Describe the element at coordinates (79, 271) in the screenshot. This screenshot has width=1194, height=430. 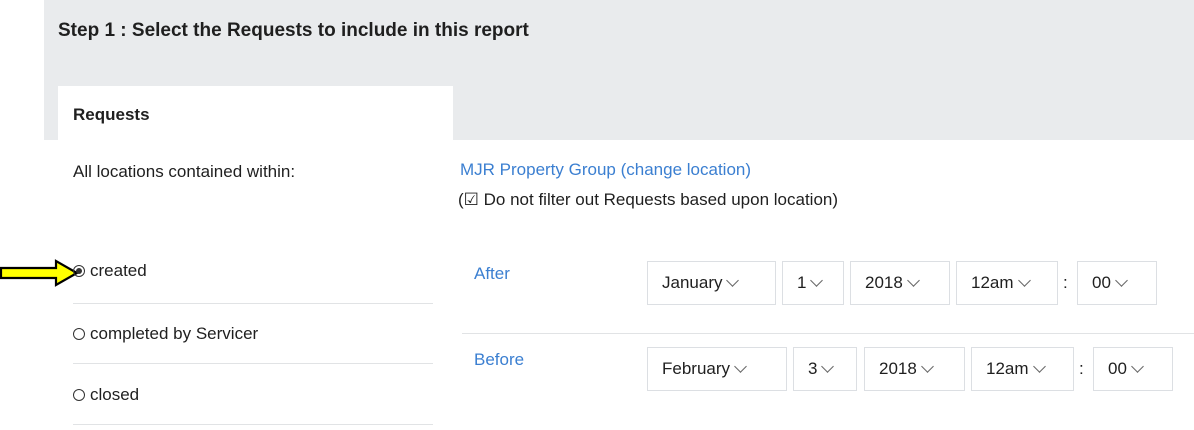
I see `radio-selected-icon` at that location.